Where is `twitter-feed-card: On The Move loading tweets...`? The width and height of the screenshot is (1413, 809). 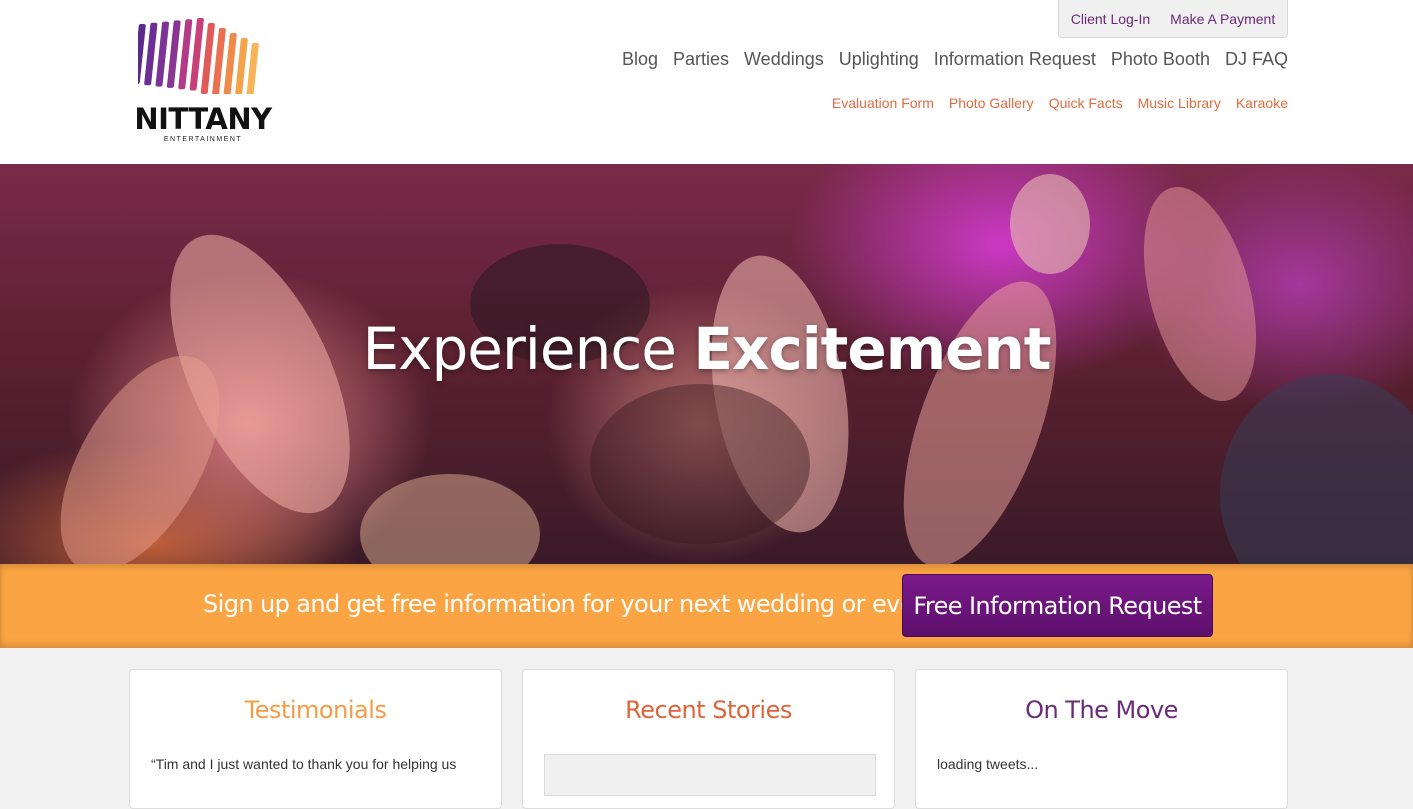 twitter-feed-card: On The Move loading tweets... is located at coordinates (1101, 739).